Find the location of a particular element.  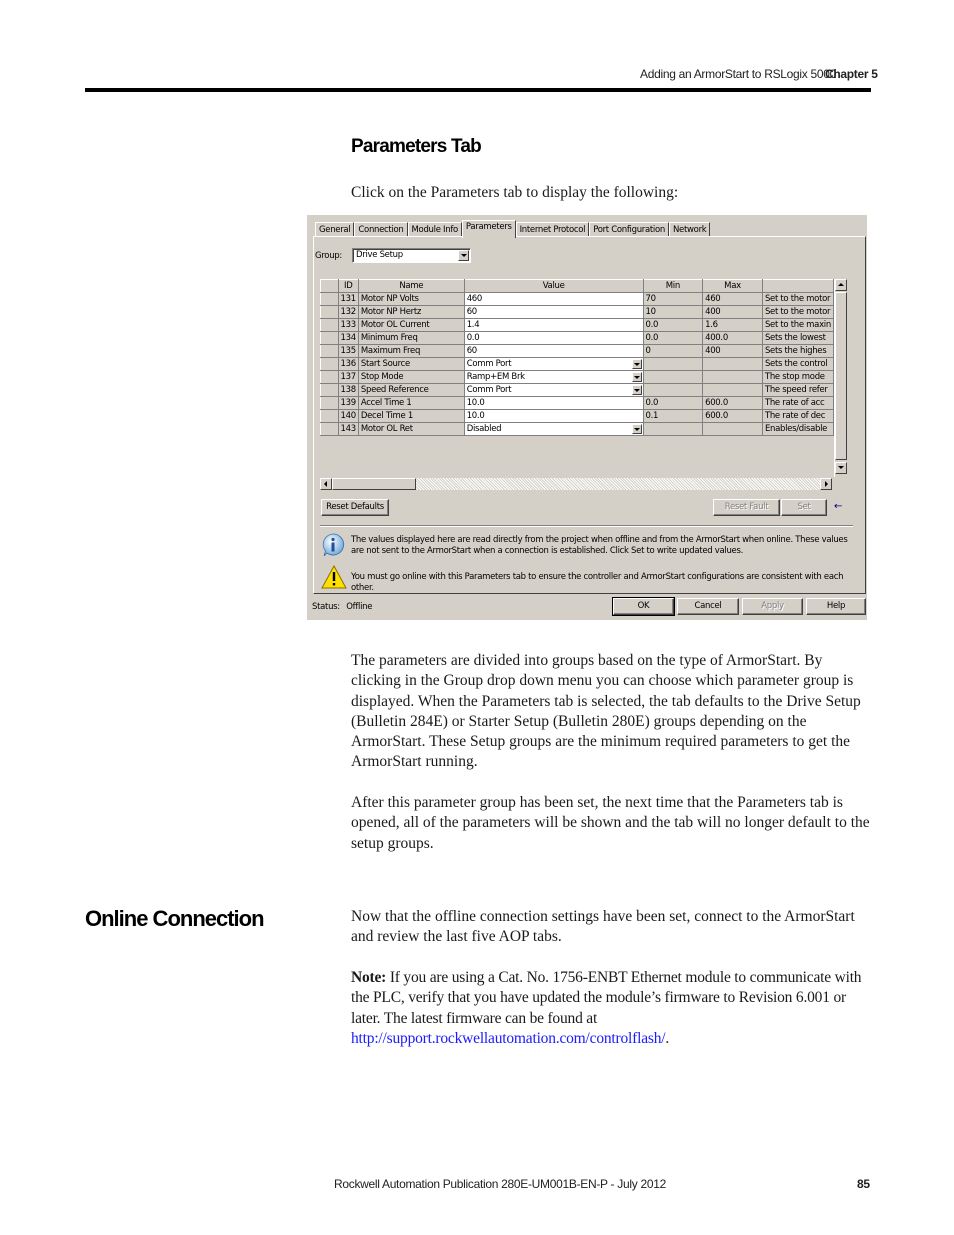

param-name: Motor OL Ret is located at coordinates (411, 429).